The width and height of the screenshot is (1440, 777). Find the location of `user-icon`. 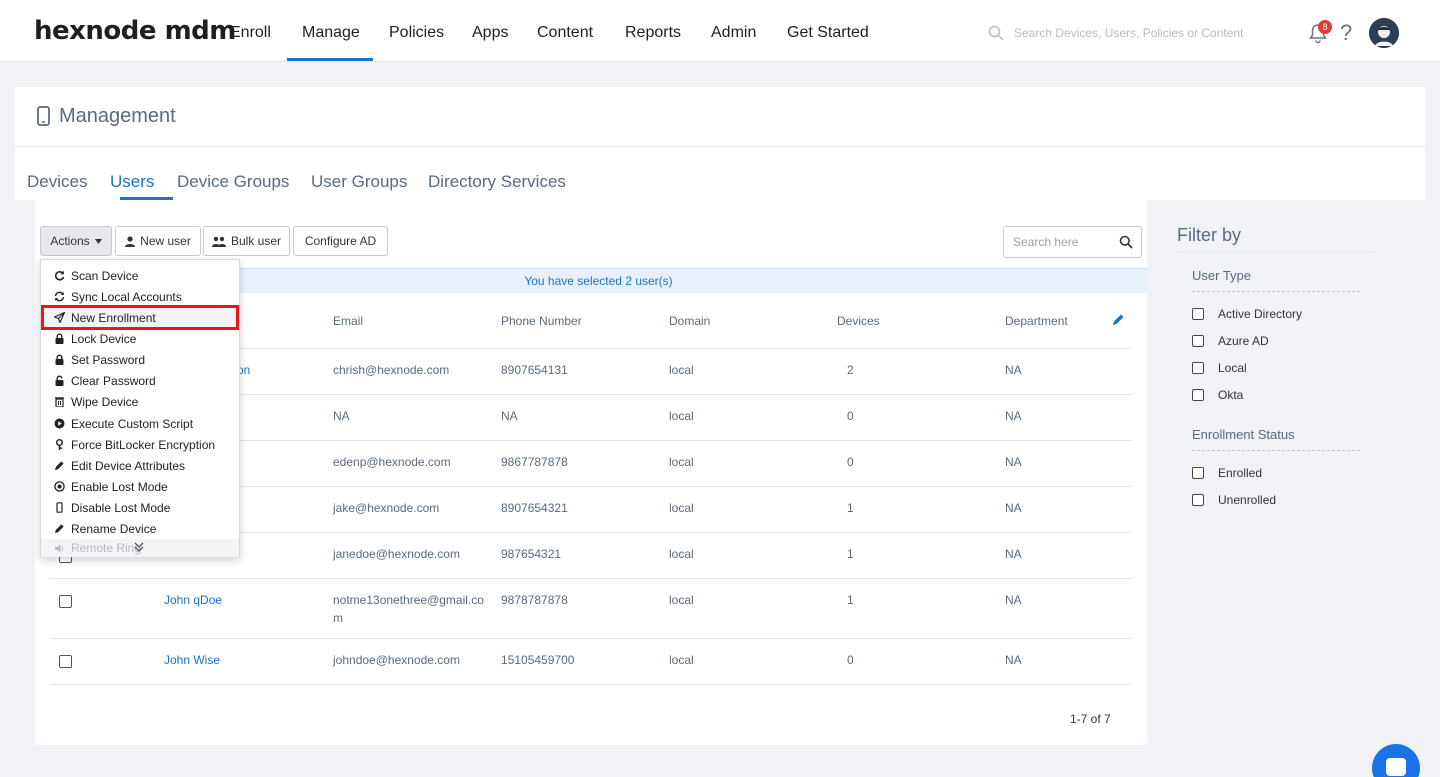

user-icon is located at coordinates (130, 241).